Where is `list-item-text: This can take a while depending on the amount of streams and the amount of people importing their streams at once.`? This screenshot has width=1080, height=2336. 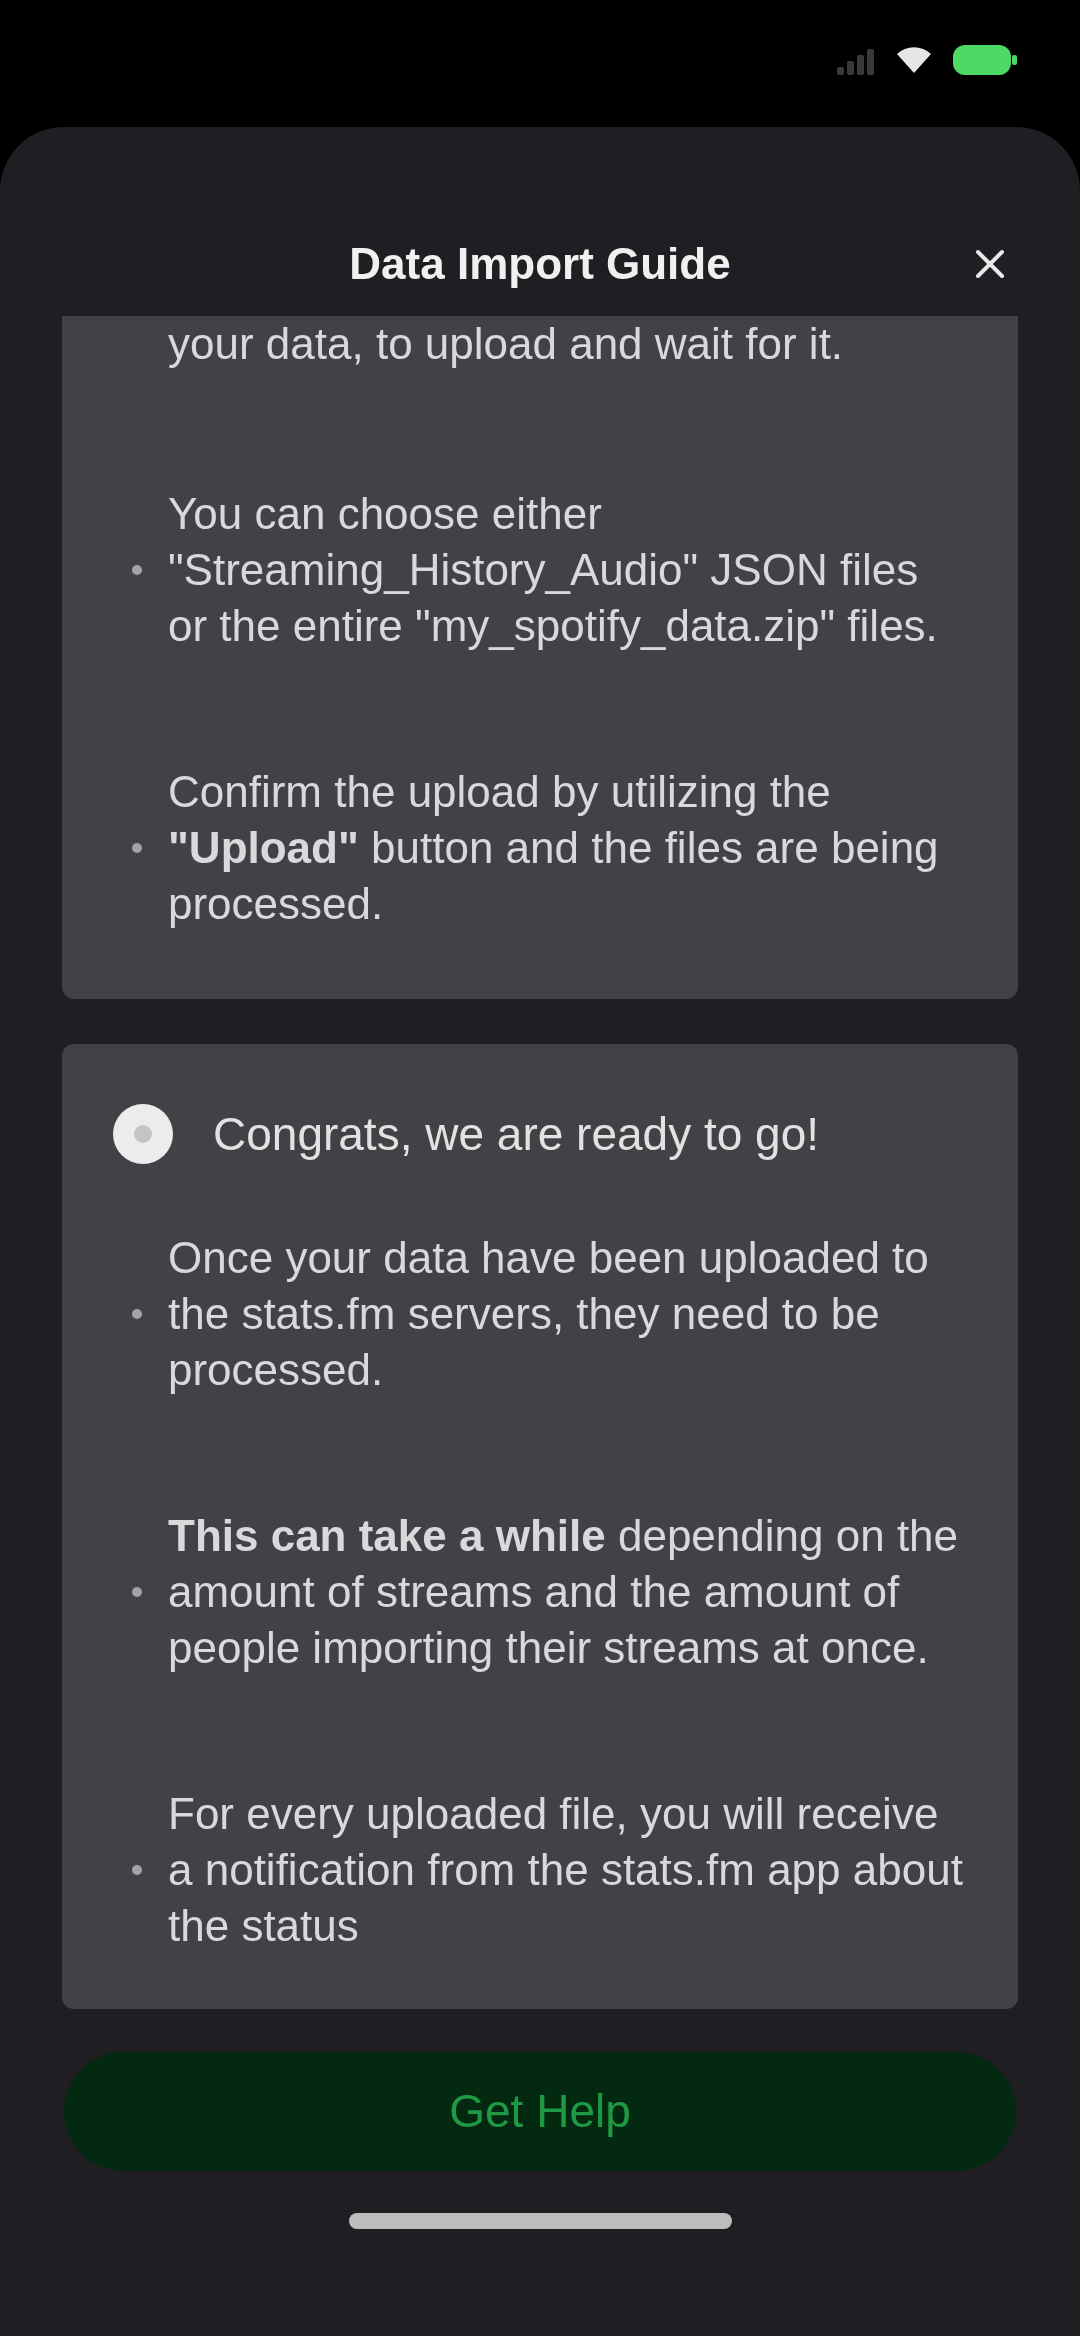 list-item-text: This can take a while depending on the amount of streams and the amount of people importing their streams at once. is located at coordinates (564, 1592).